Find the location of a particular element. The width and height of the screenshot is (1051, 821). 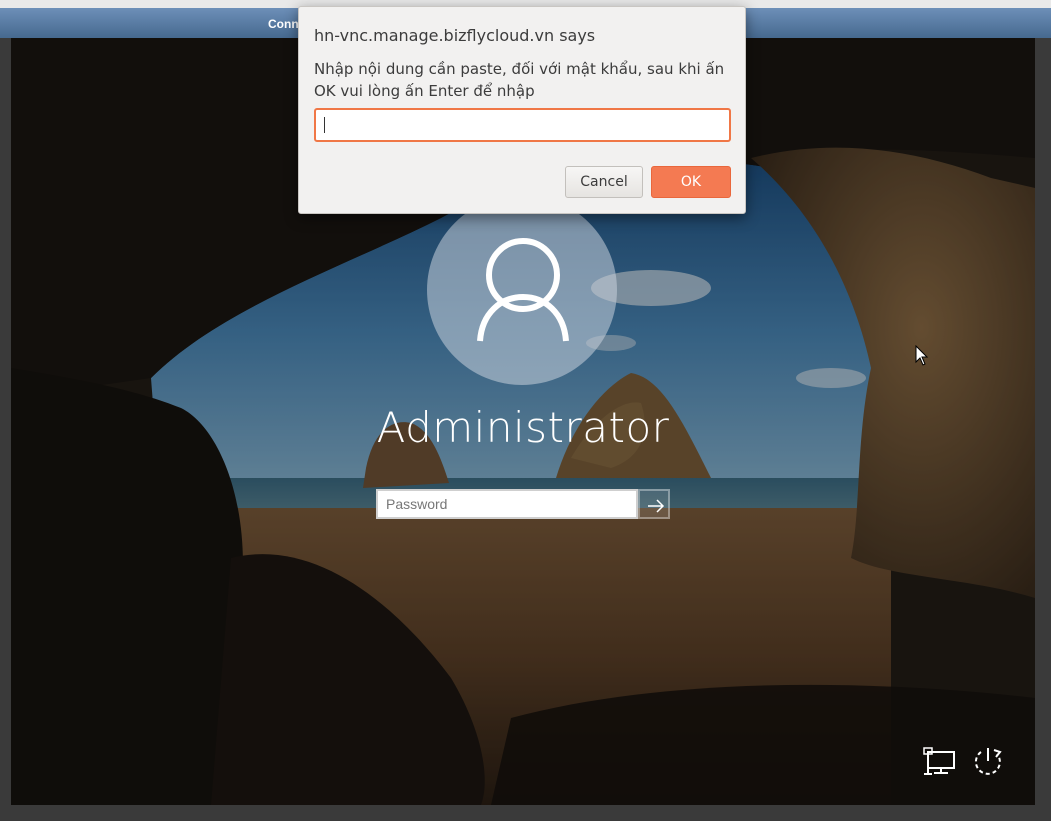

dialog-title: hn-vnc.manage.bizflycloud.vn says is located at coordinates (455, 35).